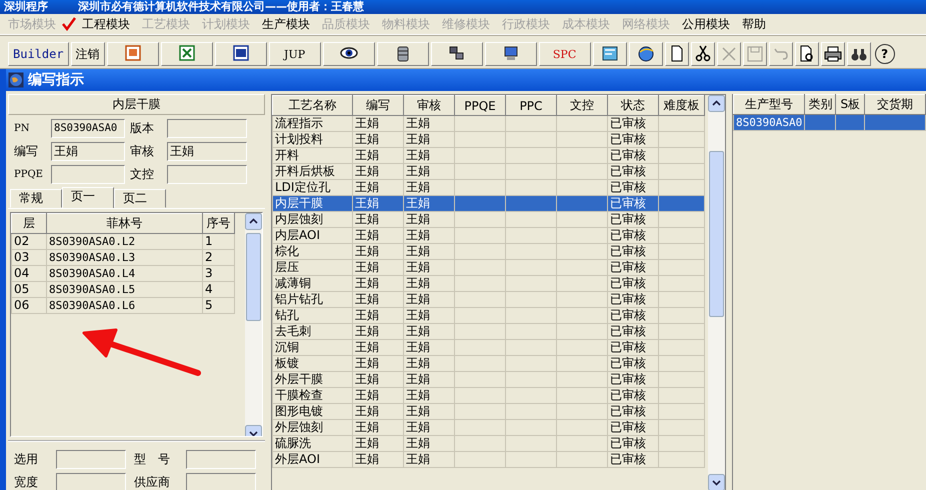  Describe the element at coordinates (124, 224) in the screenshot. I see `column-header: 菲林号` at that location.